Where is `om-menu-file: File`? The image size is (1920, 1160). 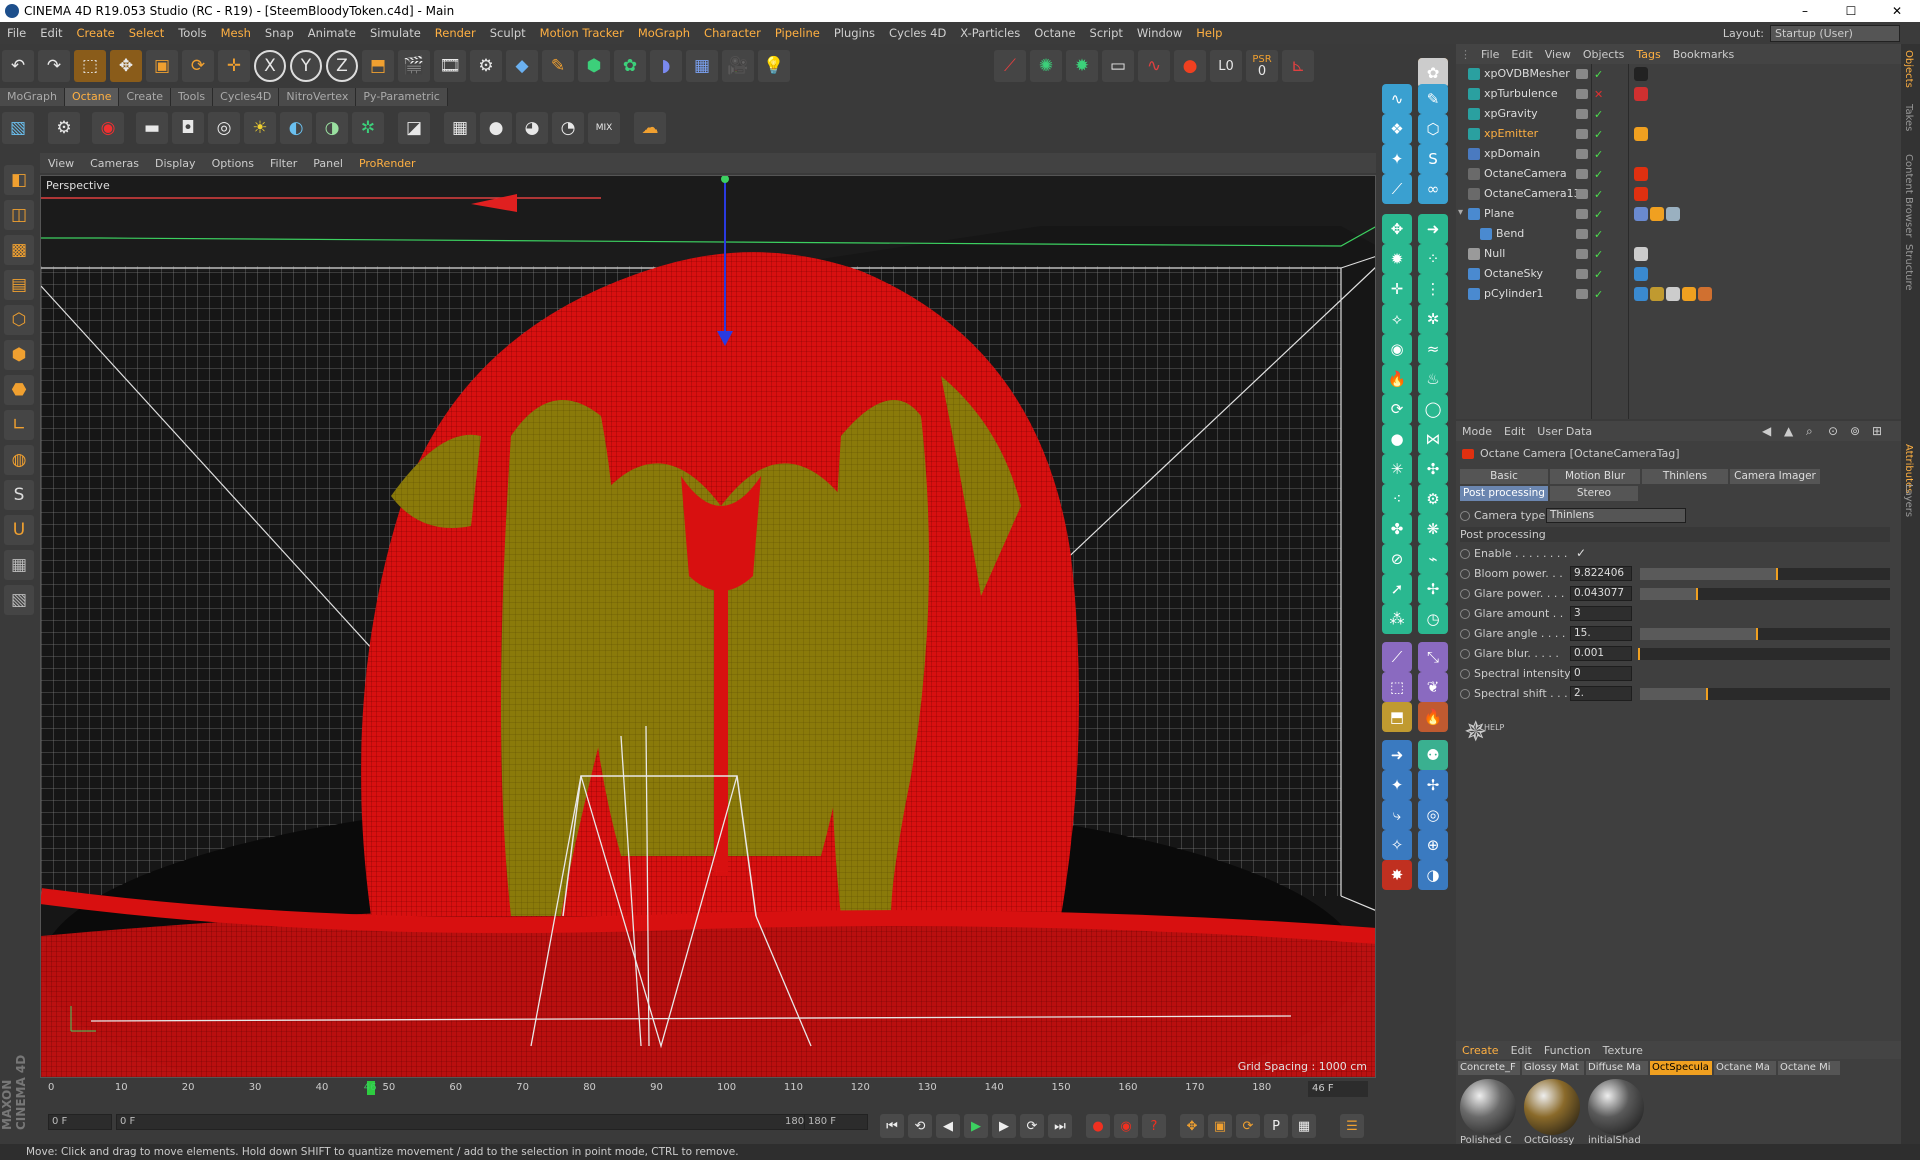 om-menu-file: File is located at coordinates (1490, 54).